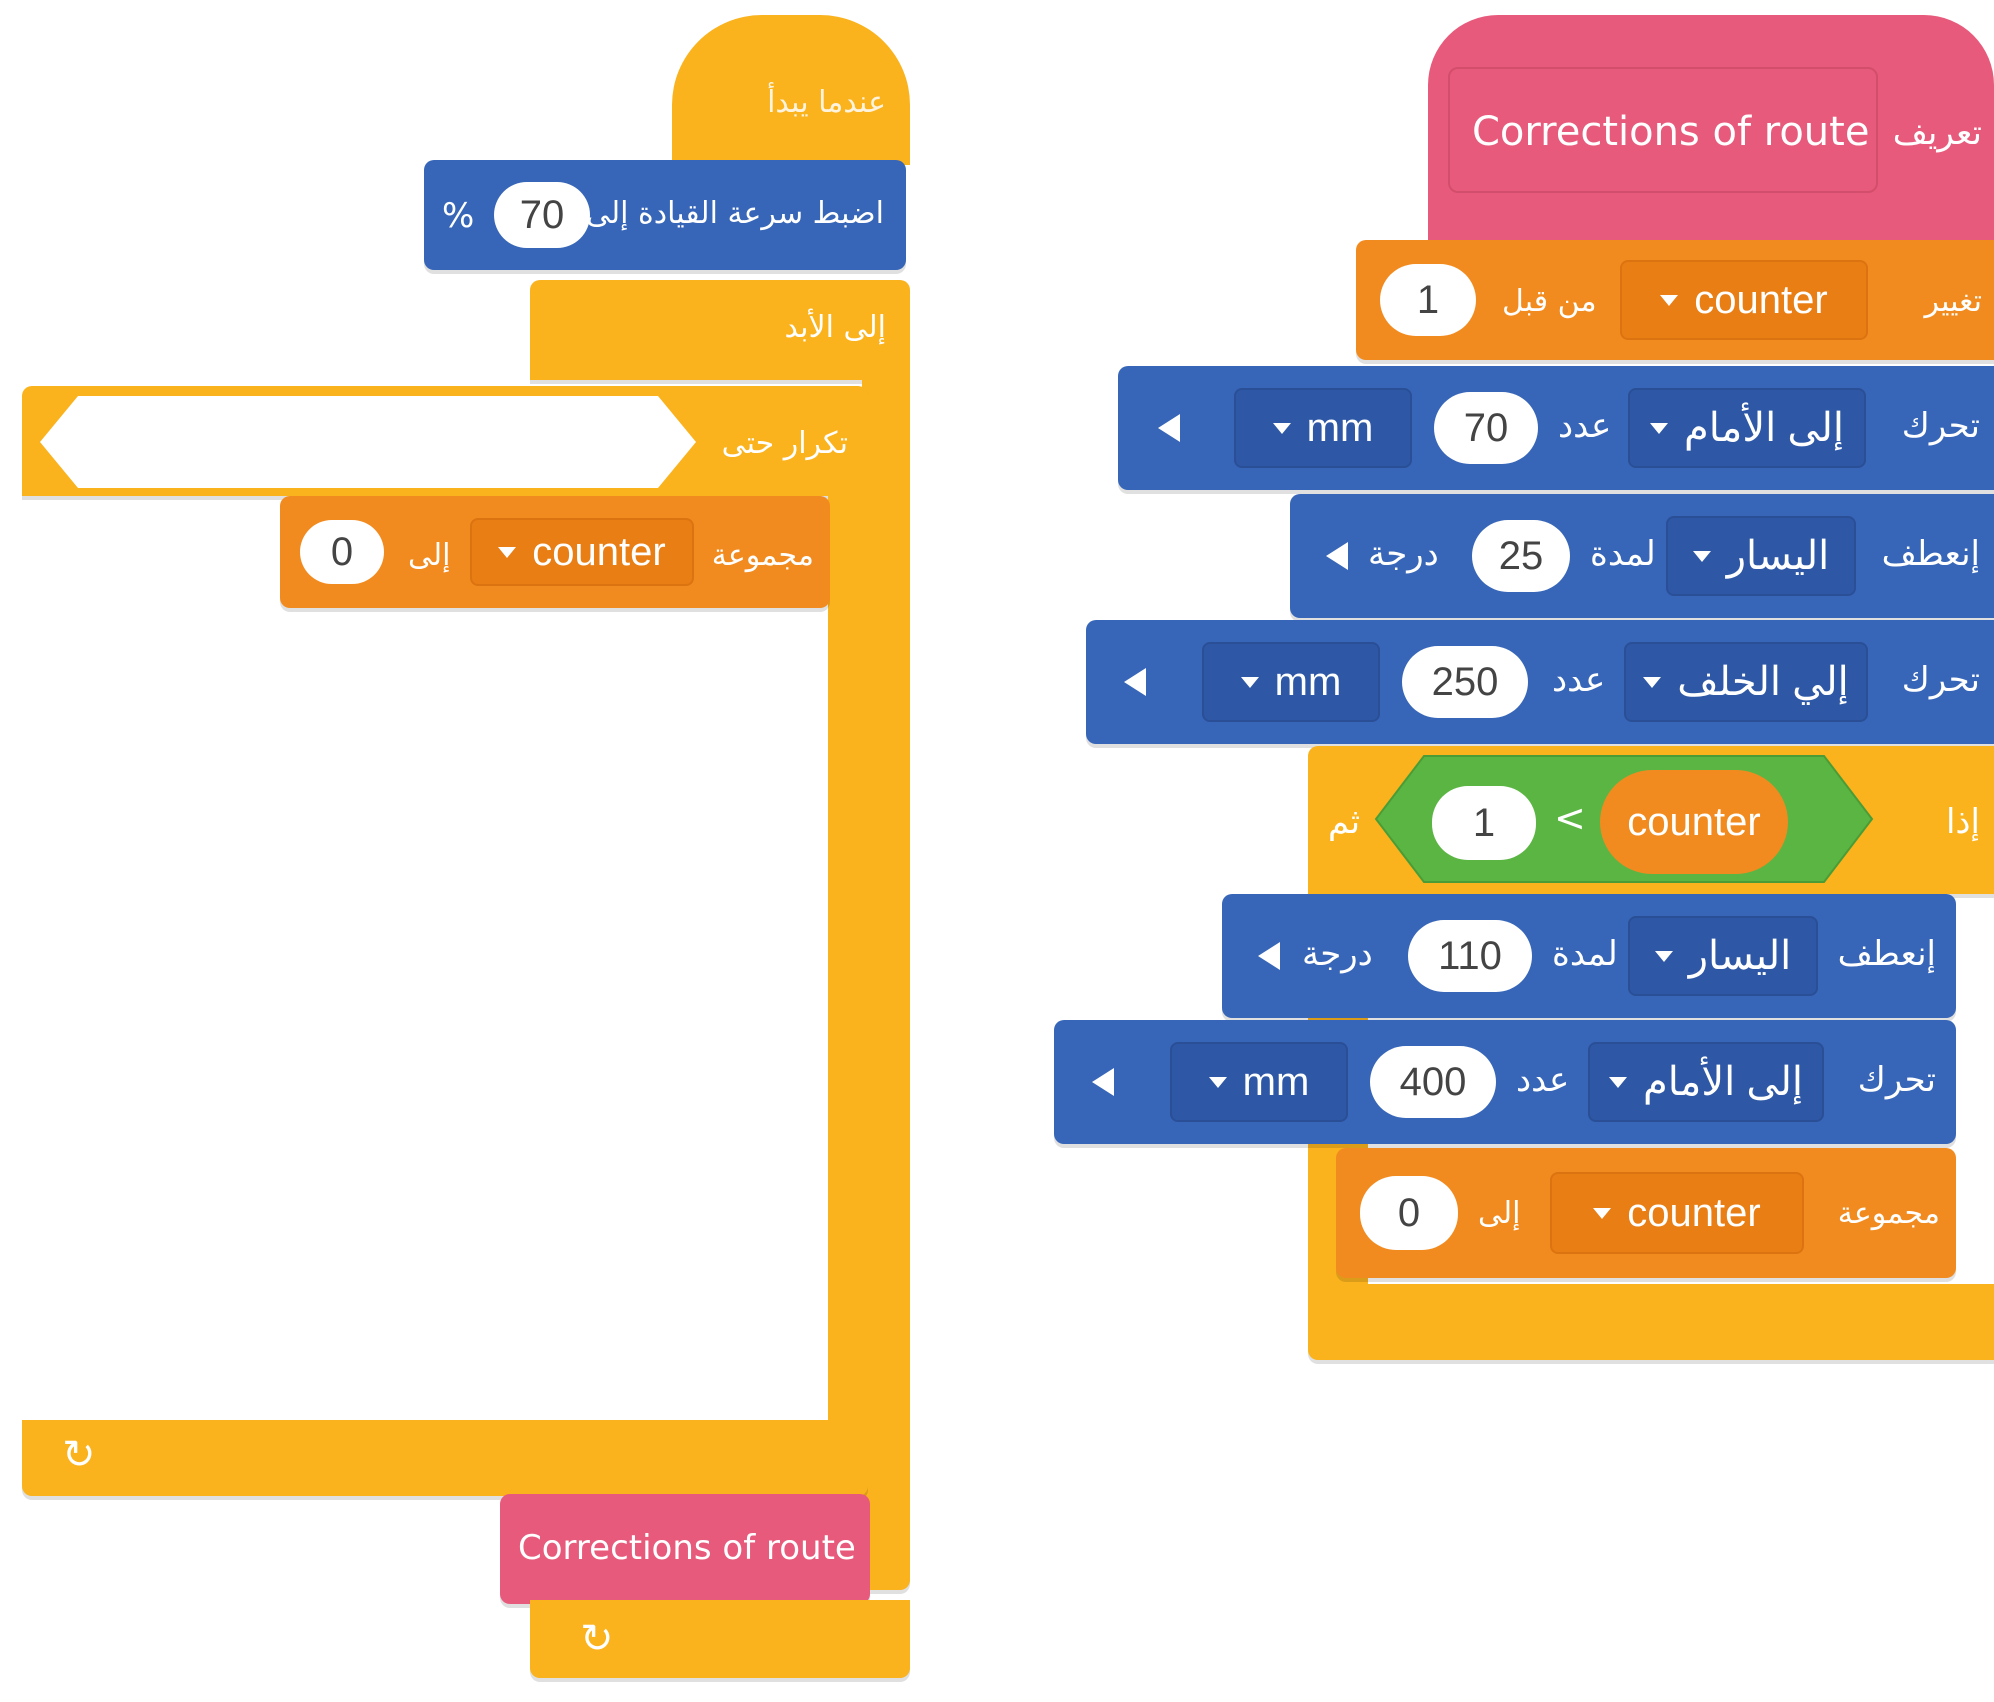 The height and width of the screenshot is (1702, 1994). I want to click on call-corrections-block: Corrections of route, so click(685, 1549).